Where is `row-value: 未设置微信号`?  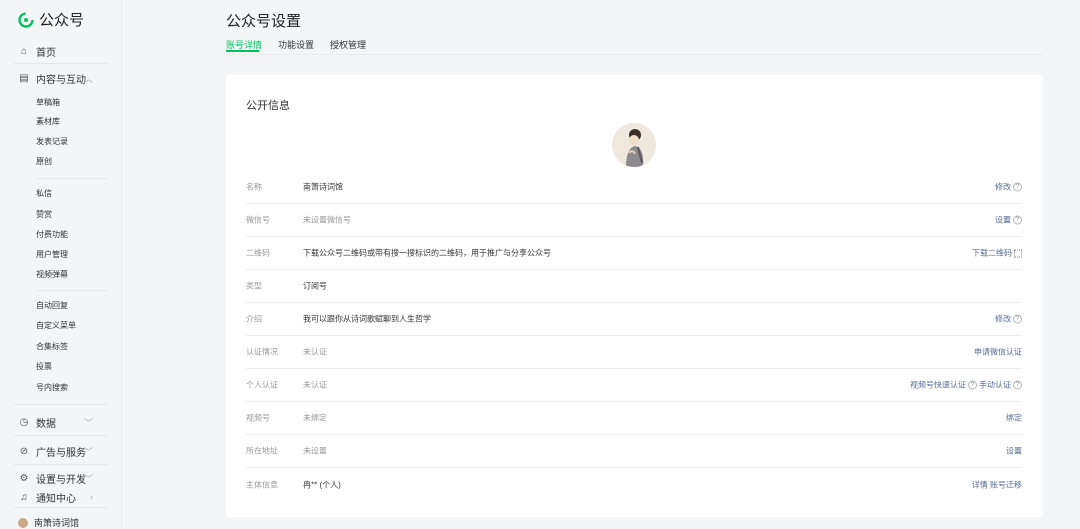 row-value: 未设置微信号 is located at coordinates (327, 220).